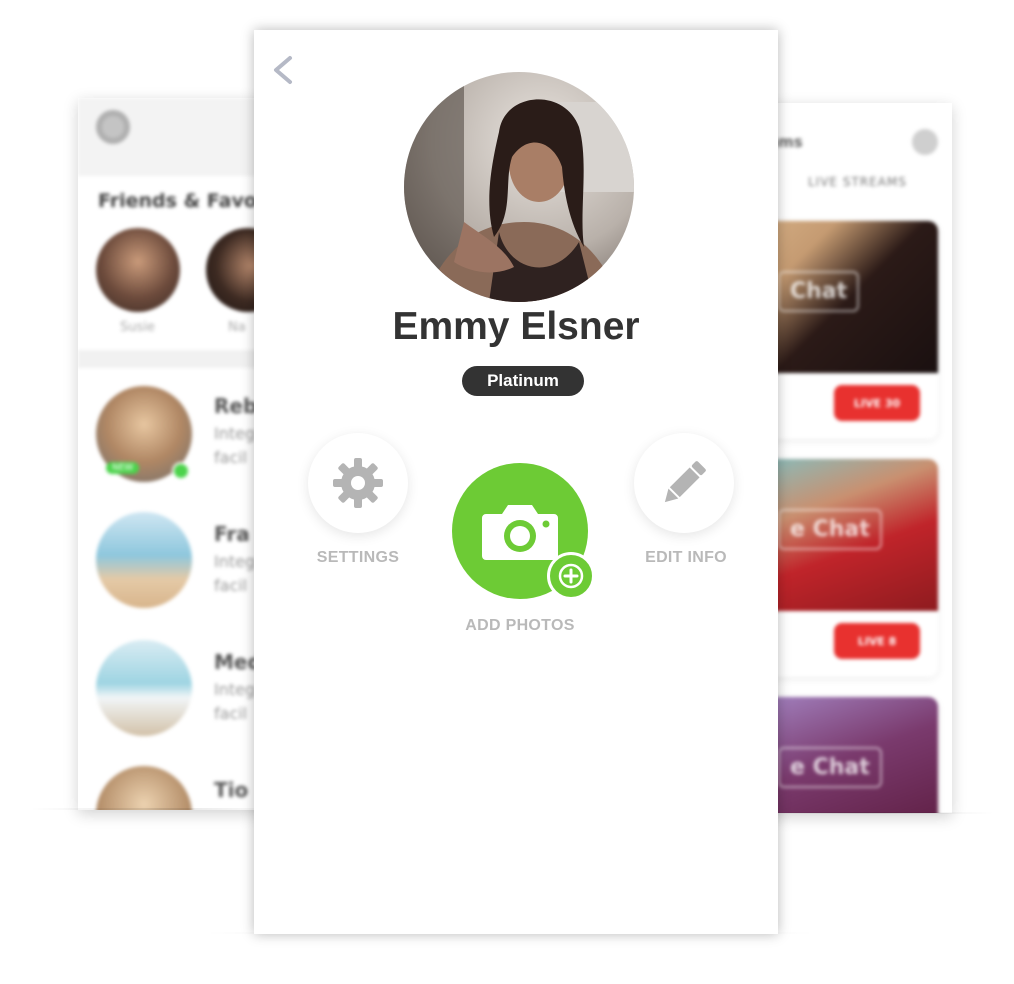 The height and width of the screenshot is (984, 1014). I want to click on edit-info-label: EDIT INFO, so click(686, 557).